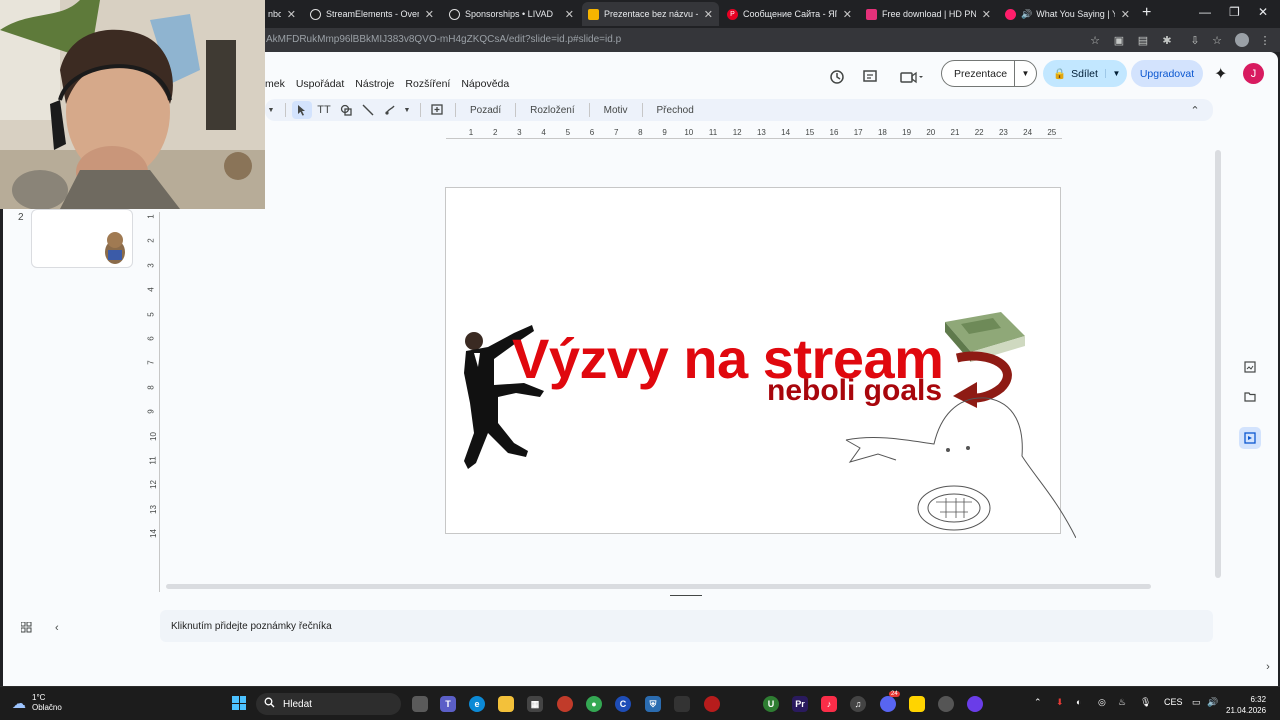  What do you see at coordinates (26, 628) in the screenshot?
I see `grid-view-icon` at bounding box center [26, 628].